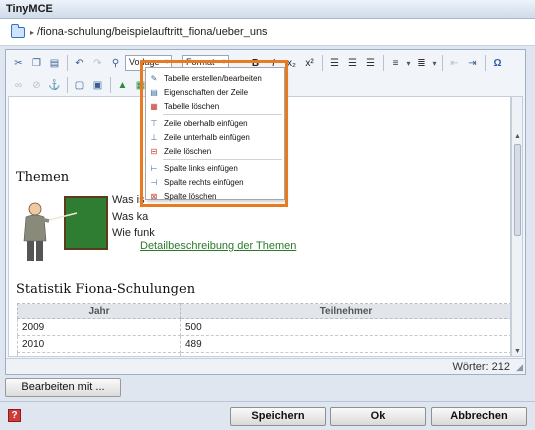 The image size is (535, 430). Describe the element at coordinates (517, 190) in the screenshot. I see `scroll-thumb` at that location.